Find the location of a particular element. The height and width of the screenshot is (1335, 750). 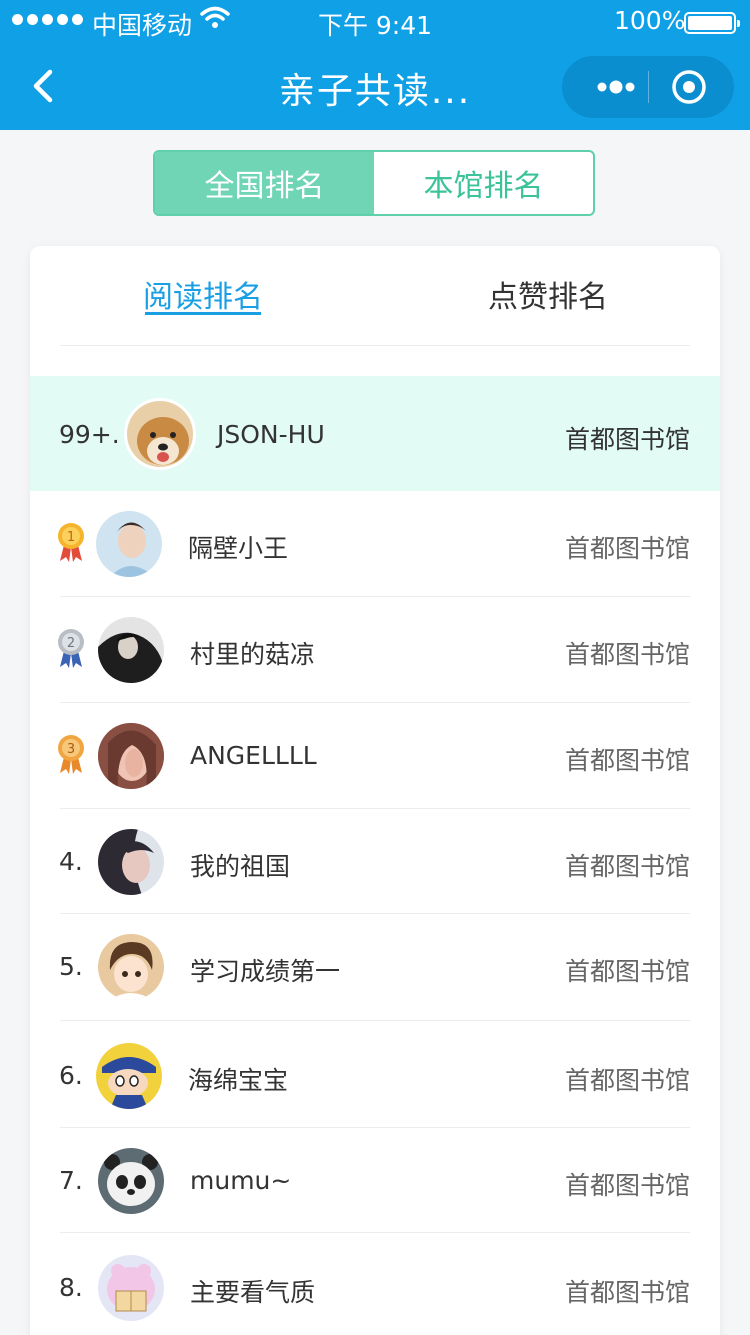

ranking-row: 4. 我的祖国 首都图书馆 is located at coordinates (375, 861).